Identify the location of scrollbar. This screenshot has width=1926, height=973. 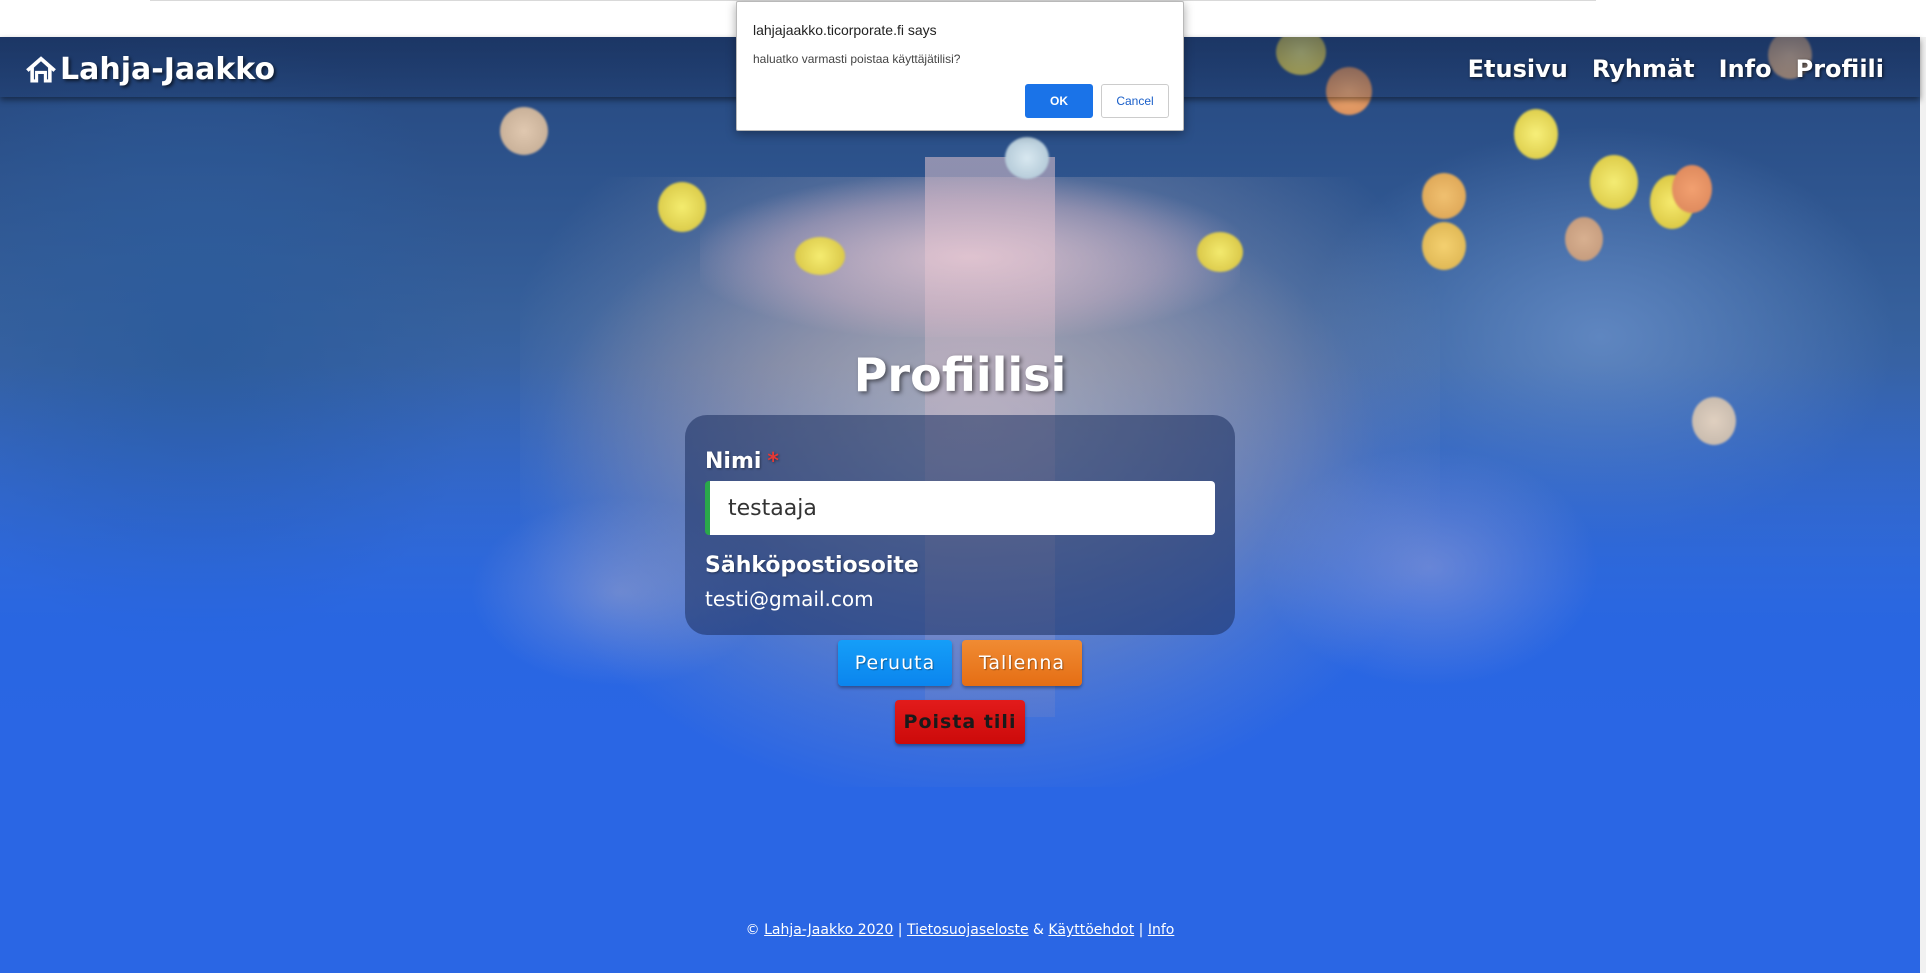
(1923, 505).